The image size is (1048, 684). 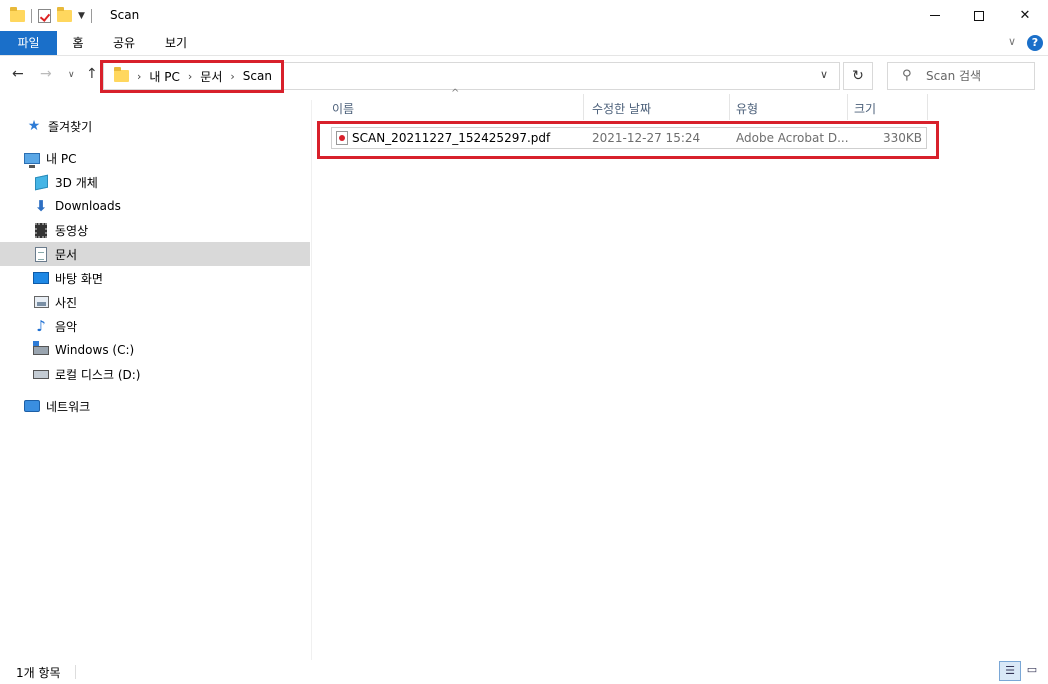 What do you see at coordinates (71, 75) in the screenshot?
I see `recent-locations-chevron-icon: ∨` at bounding box center [71, 75].